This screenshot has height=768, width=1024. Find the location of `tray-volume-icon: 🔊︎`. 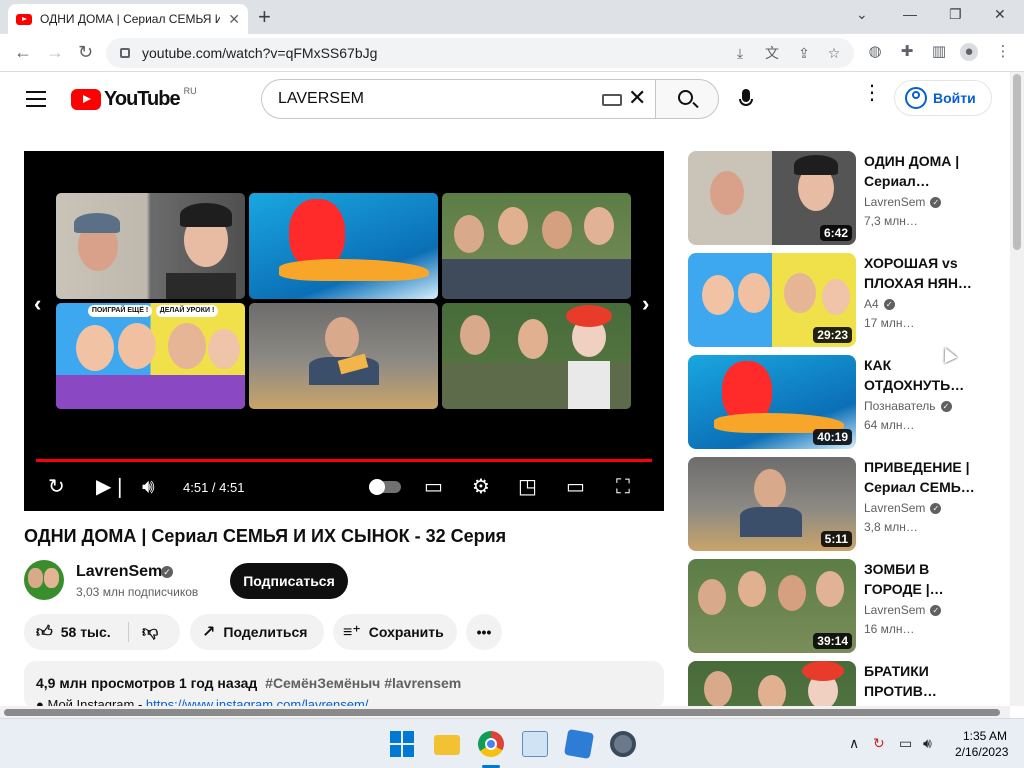

tray-volume-icon: 🔊︎ is located at coordinates (927, 743).